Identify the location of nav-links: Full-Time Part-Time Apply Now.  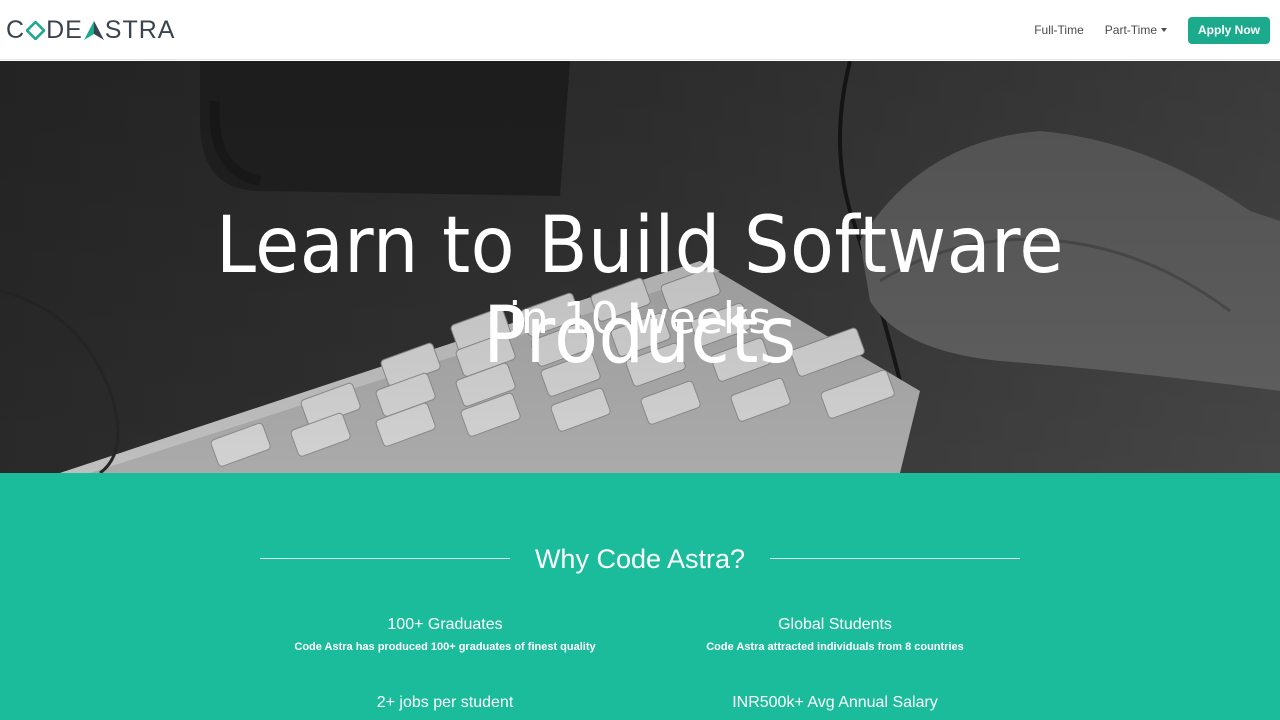
(1152, 30).